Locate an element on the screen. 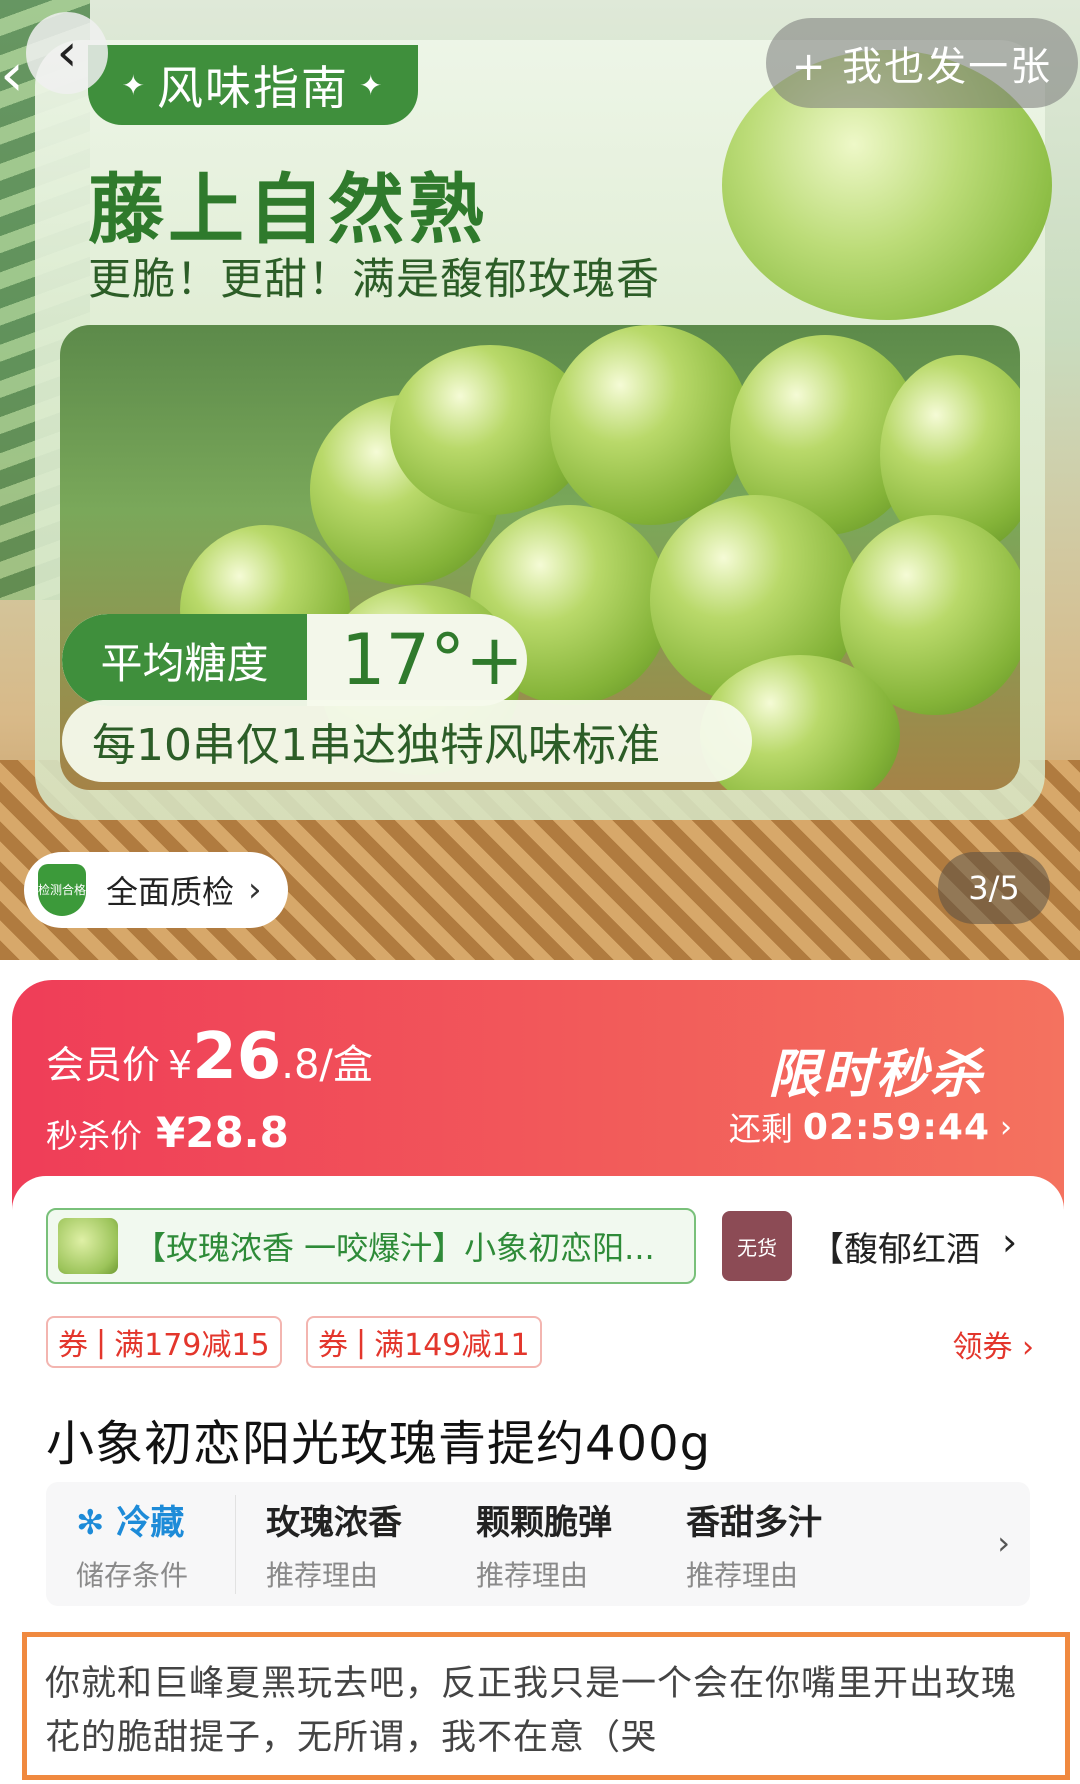  flavor-guide-label: 风味指南 is located at coordinates (253, 88).